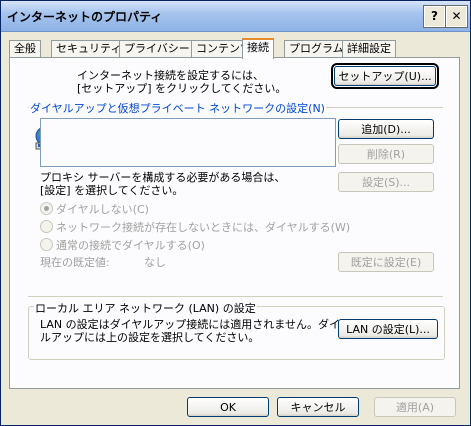 This screenshot has width=471, height=426. Describe the element at coordinates (195, 324) in the screenshot. I see `lan-text-line1: LAN の設定はダイヤルアップ接続には適用されません。ダイヤ` at that location.